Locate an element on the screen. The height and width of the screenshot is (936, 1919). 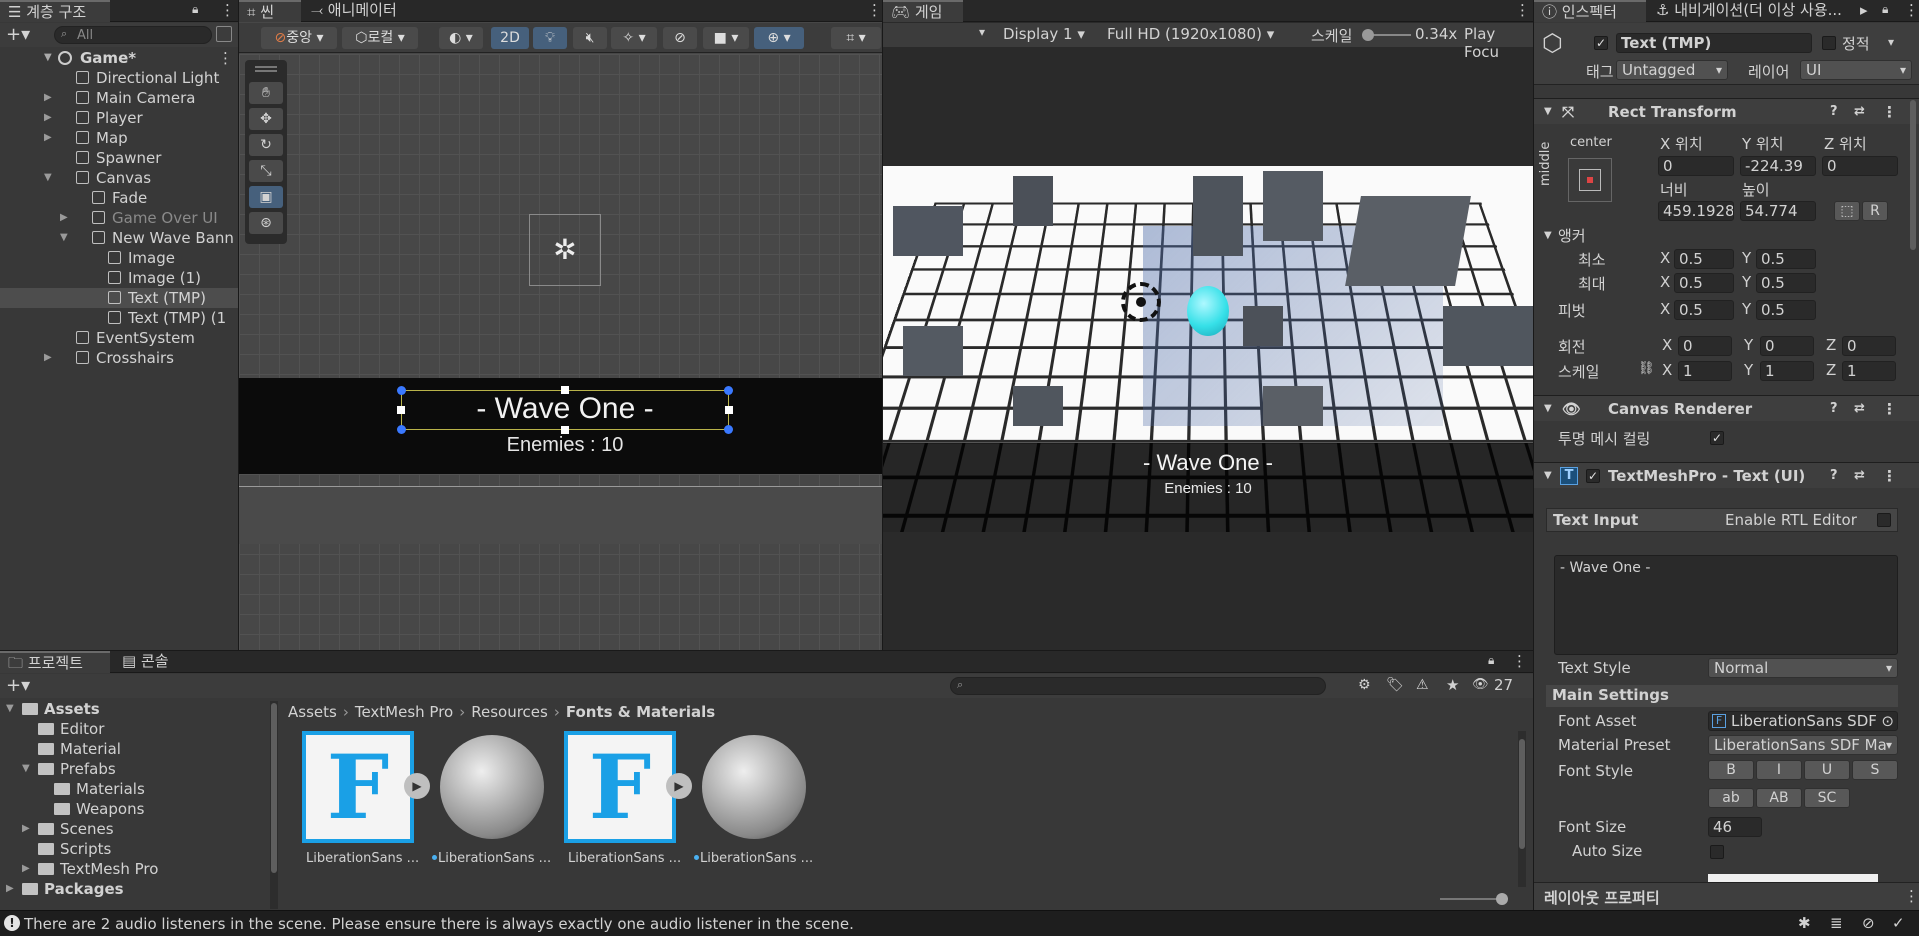
height-field: 54.774 is located at coordinates (1778, 211).